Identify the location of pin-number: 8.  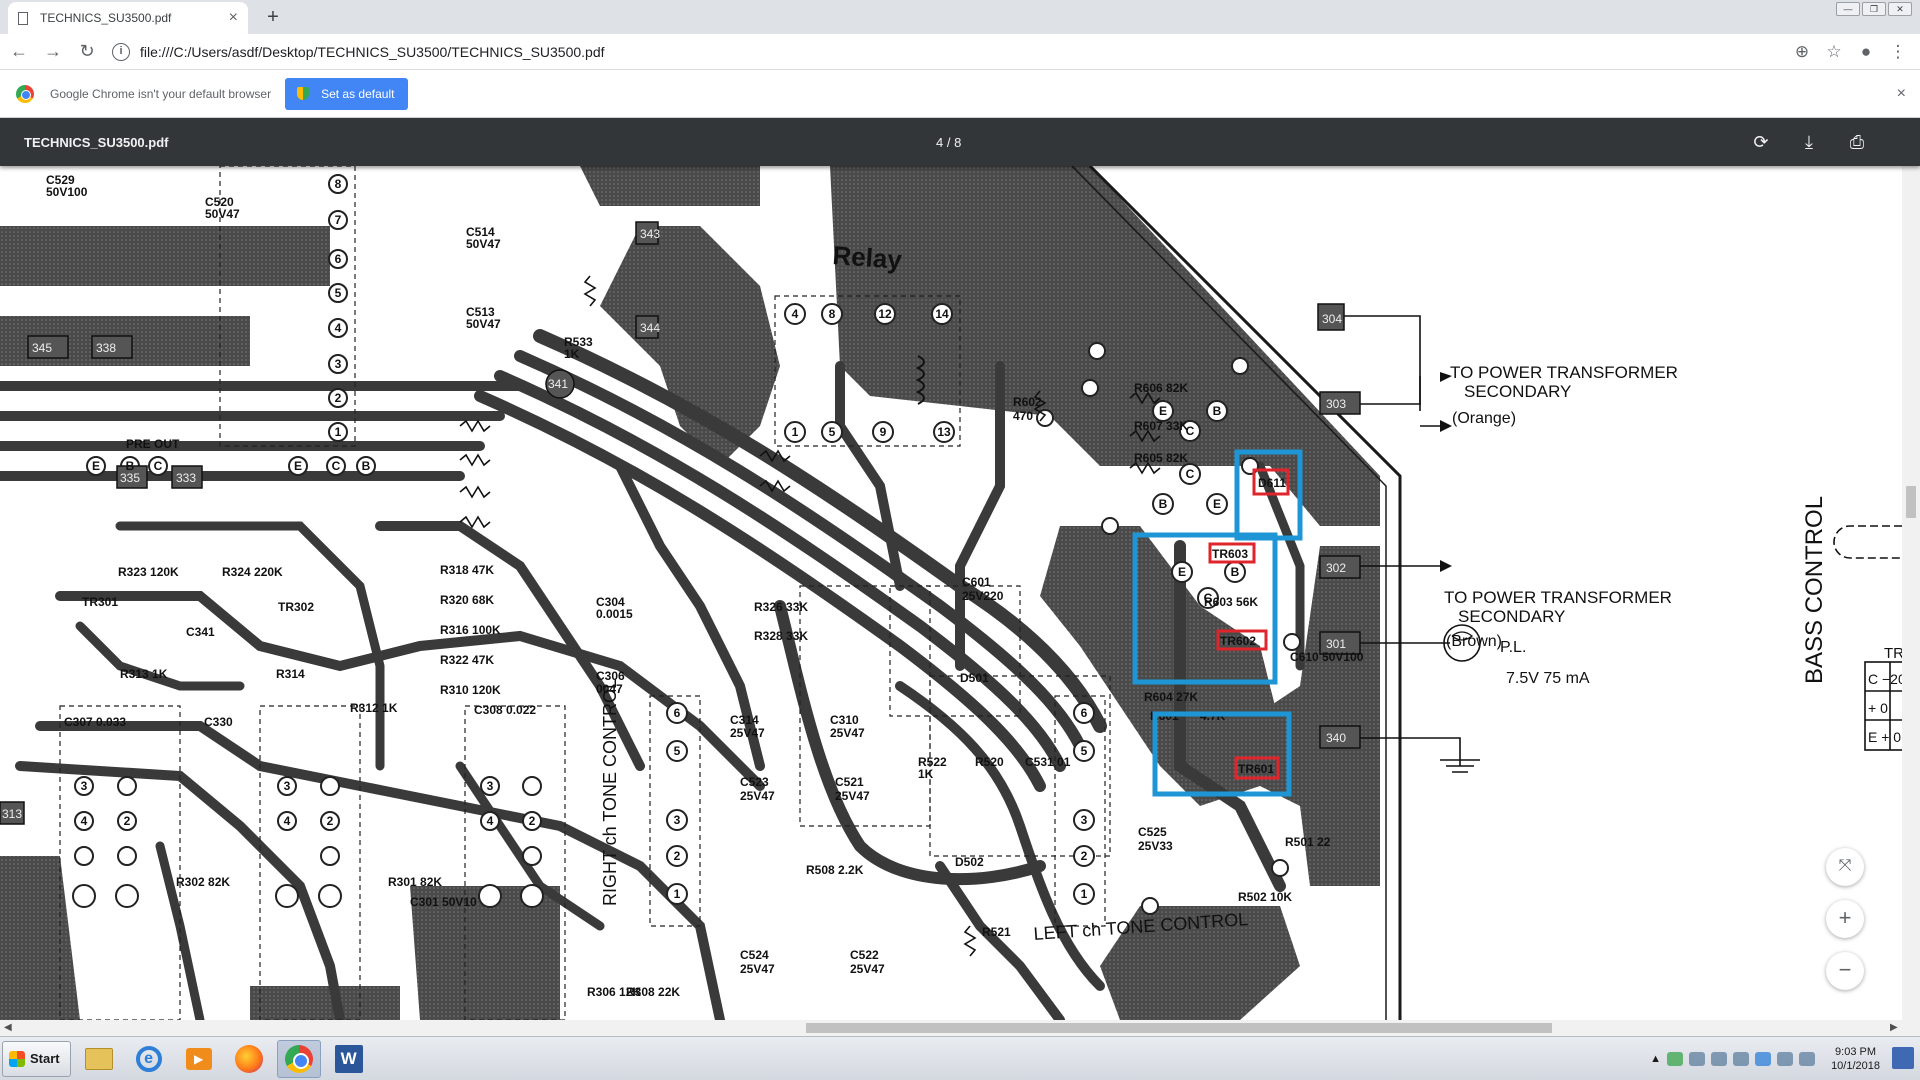
(338, 184).